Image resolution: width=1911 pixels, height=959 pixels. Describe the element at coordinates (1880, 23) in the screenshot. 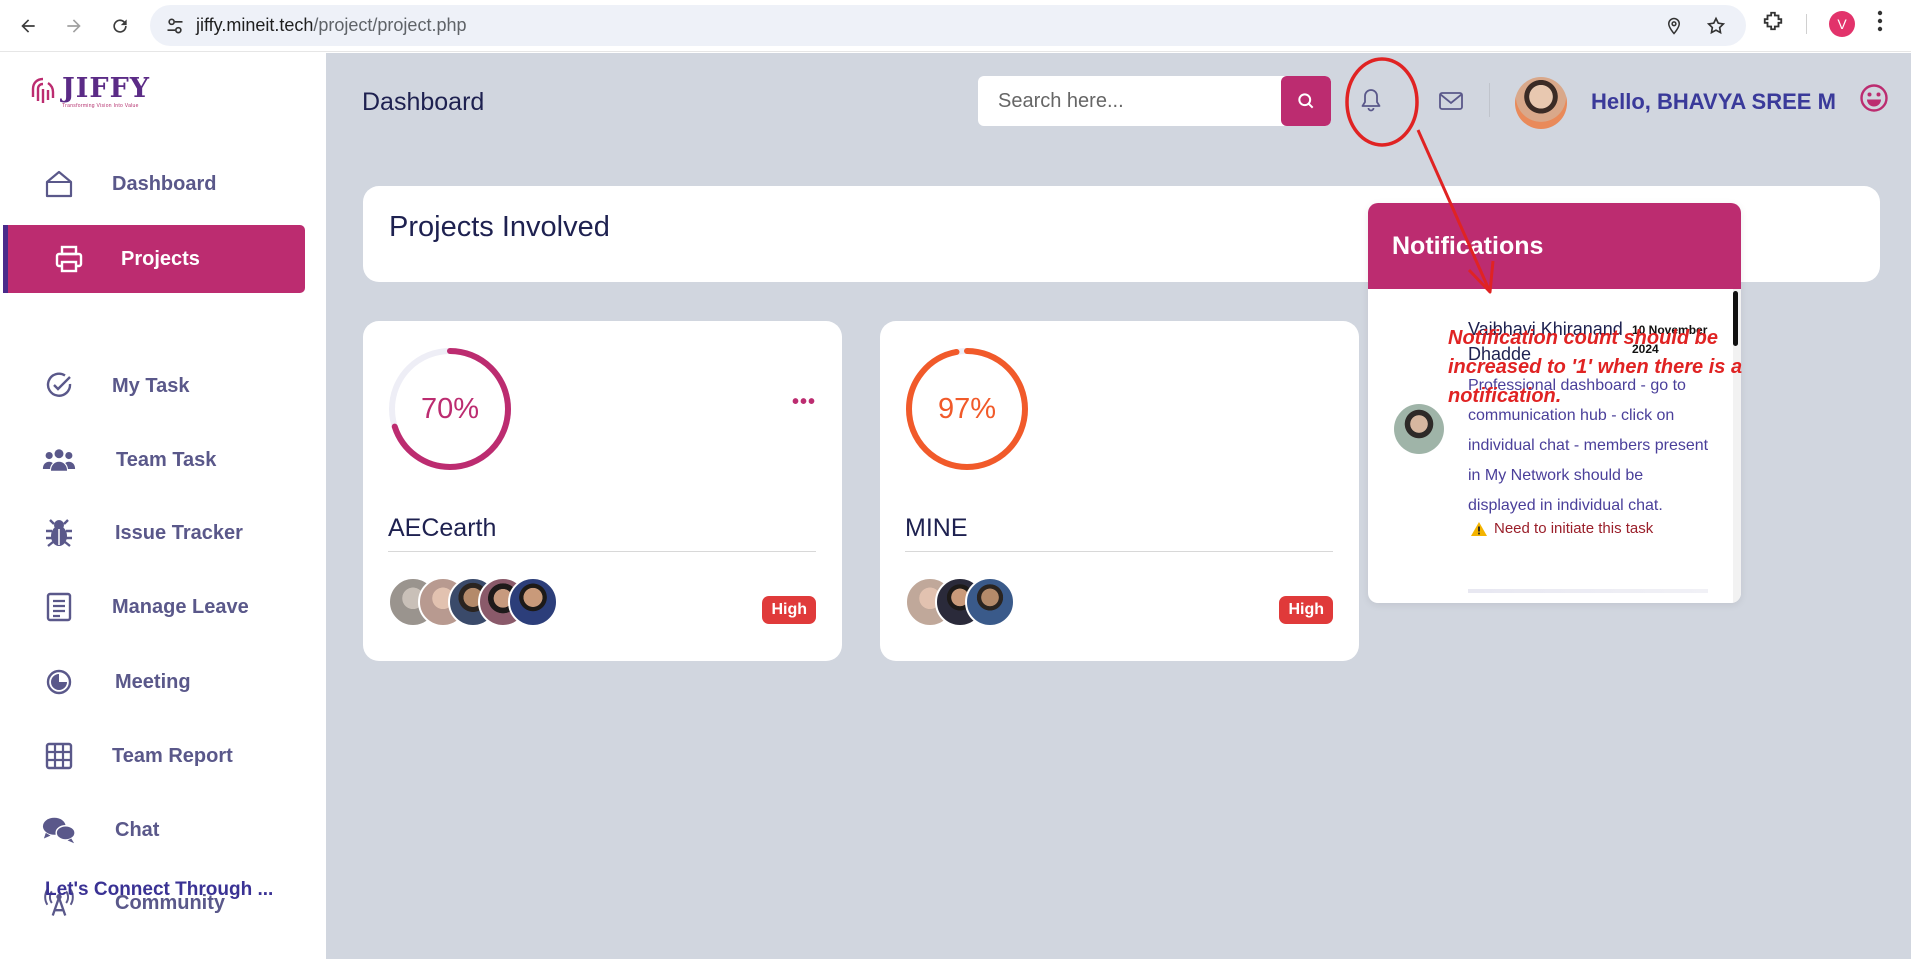

I see `menu-kebab-icon` at that location.